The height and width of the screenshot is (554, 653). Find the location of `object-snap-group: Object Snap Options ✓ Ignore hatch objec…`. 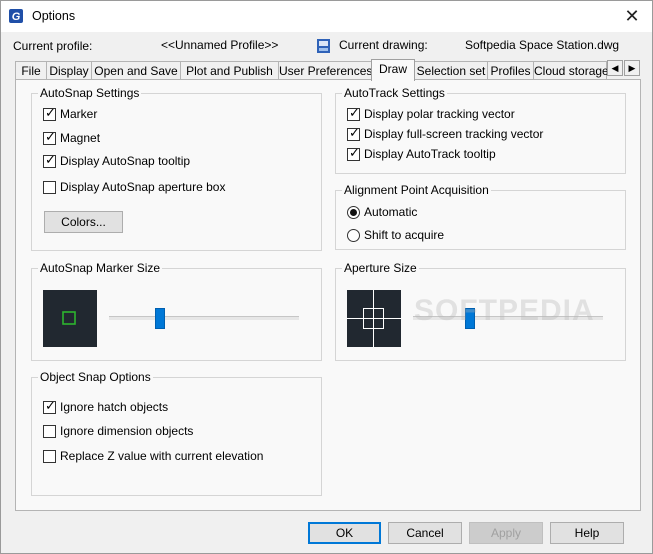

object-snap-group: Object Snap Options ✓ Ignore hatch objec… is located at coordinates (176, 433).